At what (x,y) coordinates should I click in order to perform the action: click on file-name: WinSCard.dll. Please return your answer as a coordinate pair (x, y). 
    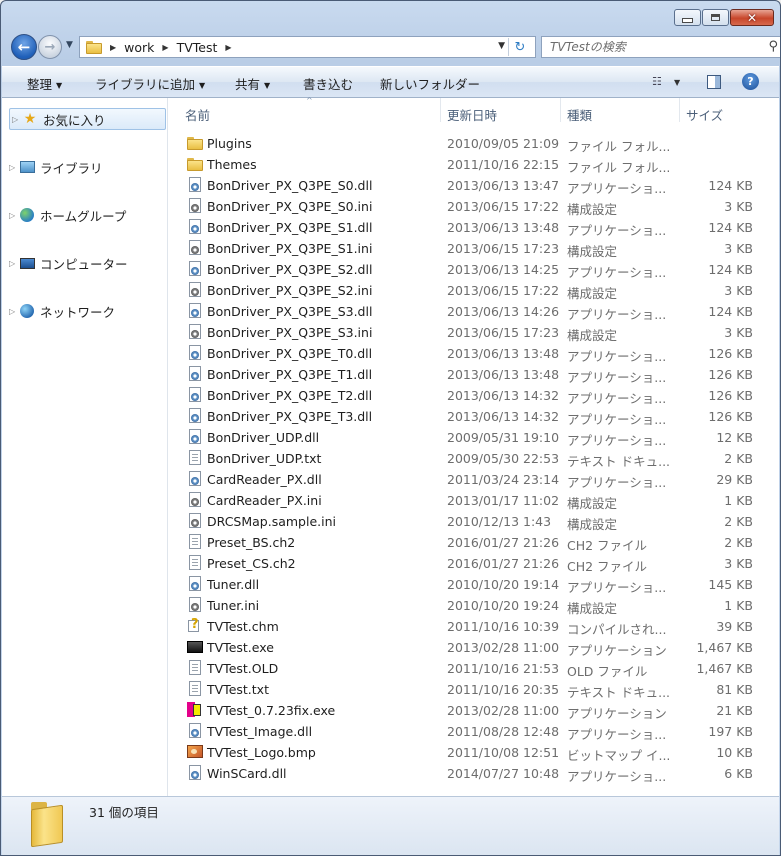
    Looking at the image, I should click on (247, 773).